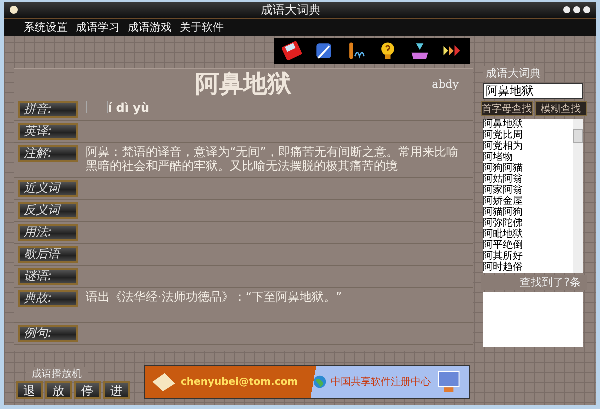 This screenshot has width=600, height=409. Describe the element at coordinates (528, 179) in the screenshot. I see `result-item: 阿姑阿翁` at that location.